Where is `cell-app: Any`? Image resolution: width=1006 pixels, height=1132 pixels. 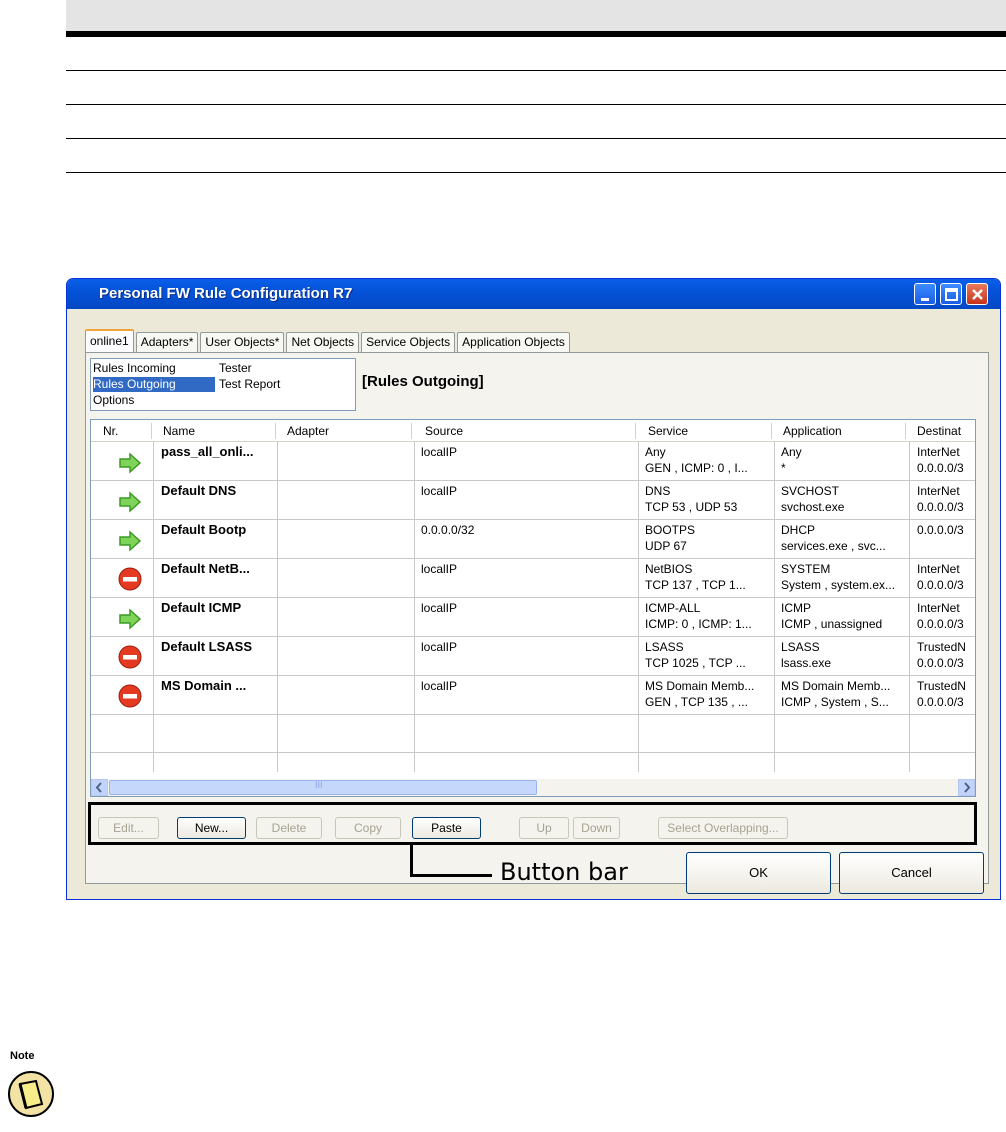 cell-app: Any is located at coordinates (791, 452).